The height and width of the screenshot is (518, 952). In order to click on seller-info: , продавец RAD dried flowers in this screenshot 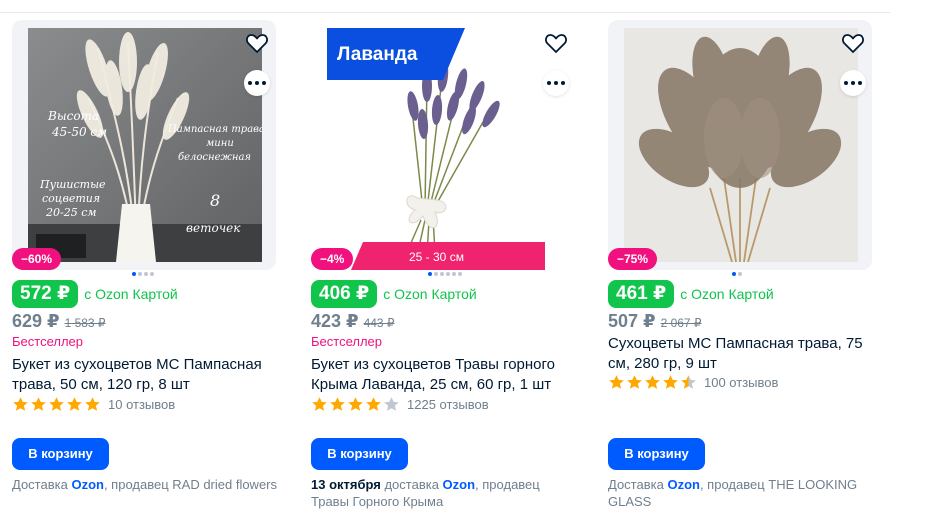, I will do `click(190, 484)`.